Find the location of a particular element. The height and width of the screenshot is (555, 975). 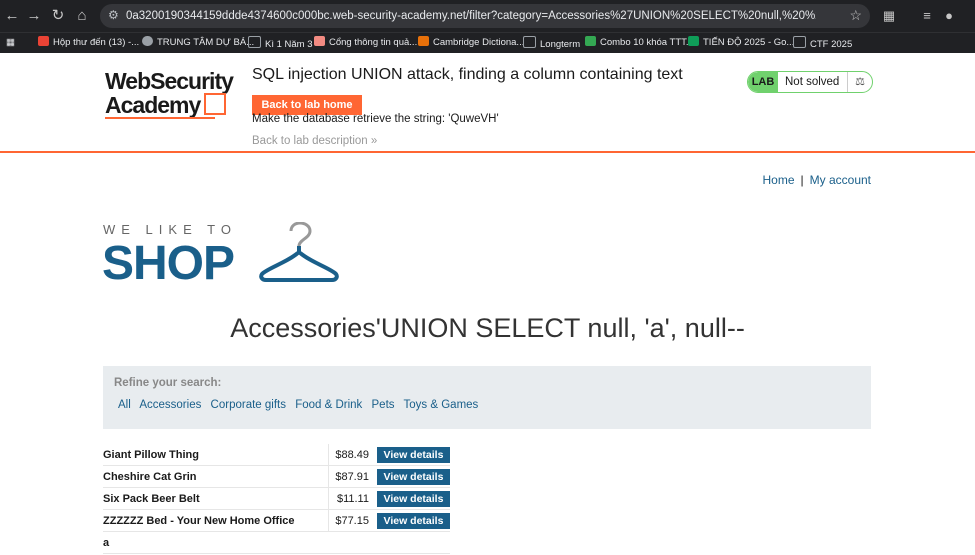

product-price: $77.15 is located at coordinates (352, 520).